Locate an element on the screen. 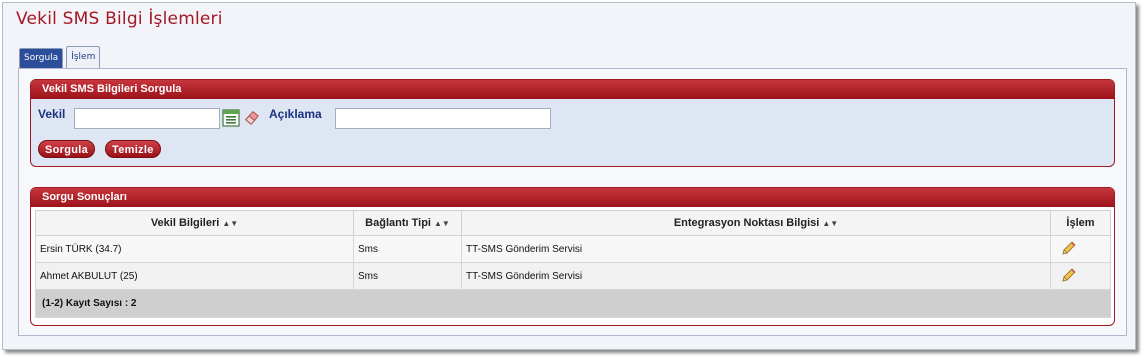 This screenshot has height=360, width=1146. results-panel-title: Sorgu Sonuçları is located at coordinates (572, 197).